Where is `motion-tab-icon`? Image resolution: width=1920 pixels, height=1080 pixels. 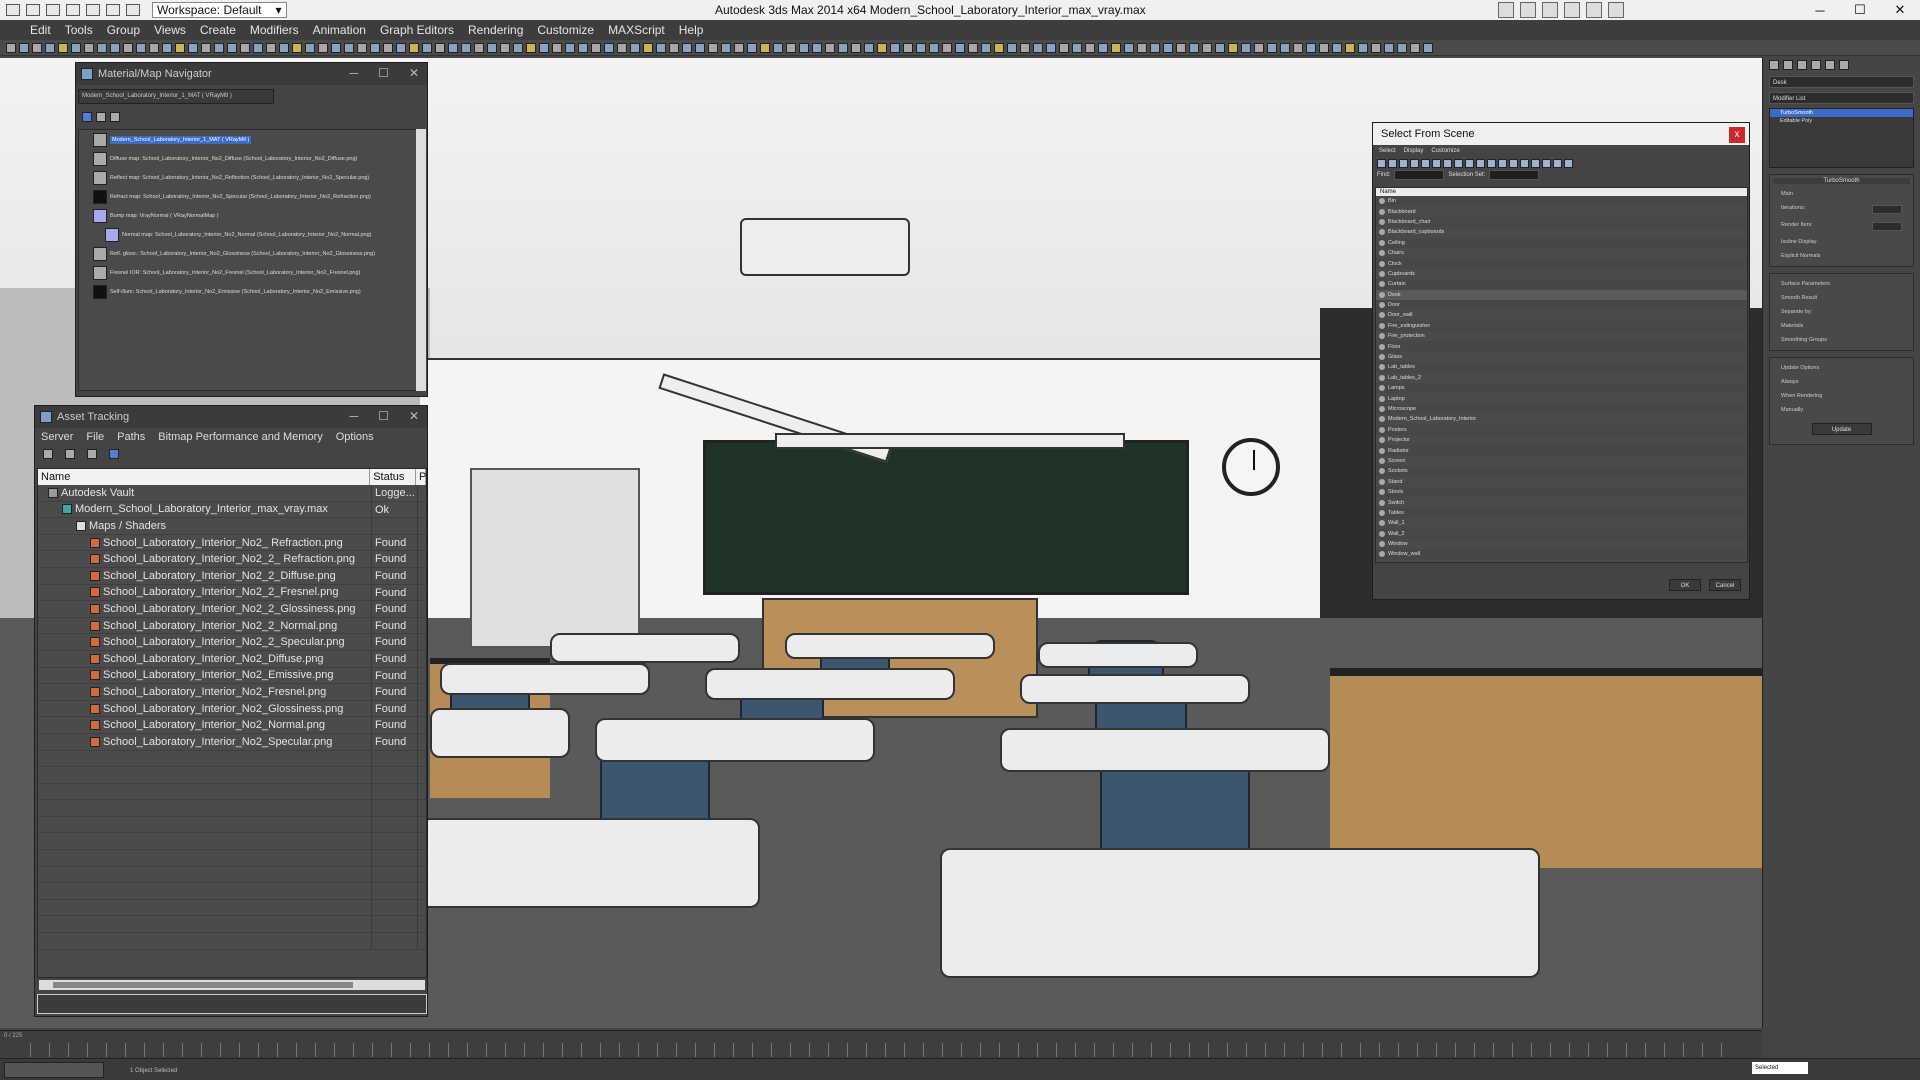
motion-tab-icon is located at coordinates (1816, 65).